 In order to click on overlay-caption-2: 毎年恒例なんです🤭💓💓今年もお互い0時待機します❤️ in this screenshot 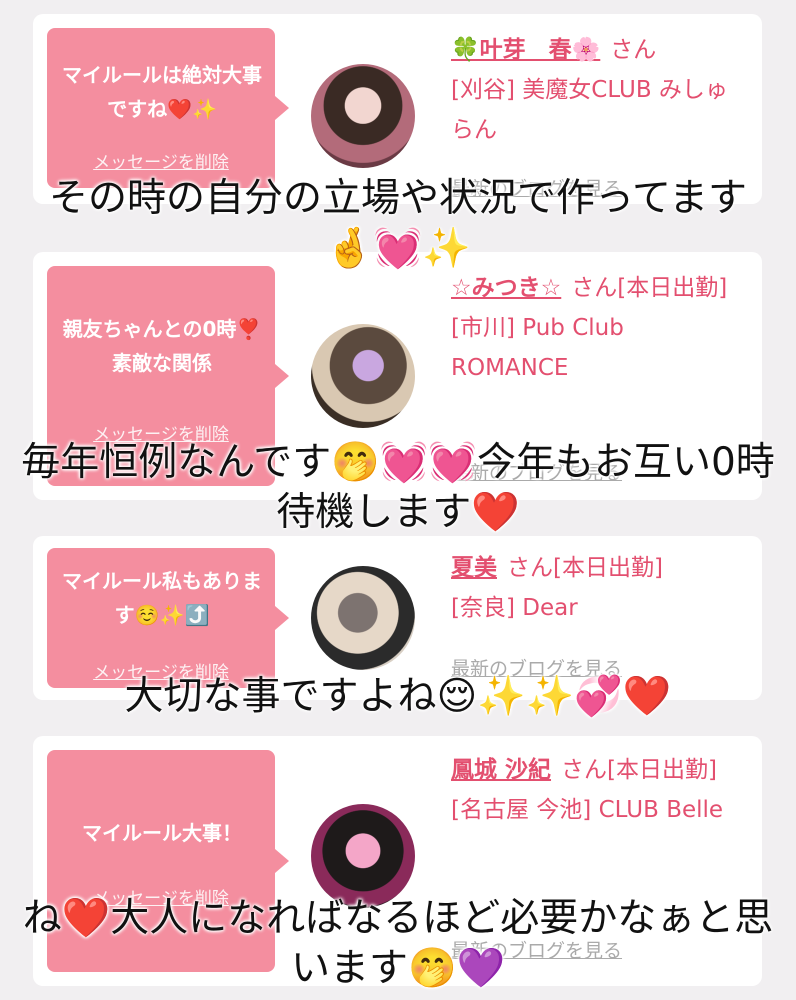, I will do `click(398, 487)`.